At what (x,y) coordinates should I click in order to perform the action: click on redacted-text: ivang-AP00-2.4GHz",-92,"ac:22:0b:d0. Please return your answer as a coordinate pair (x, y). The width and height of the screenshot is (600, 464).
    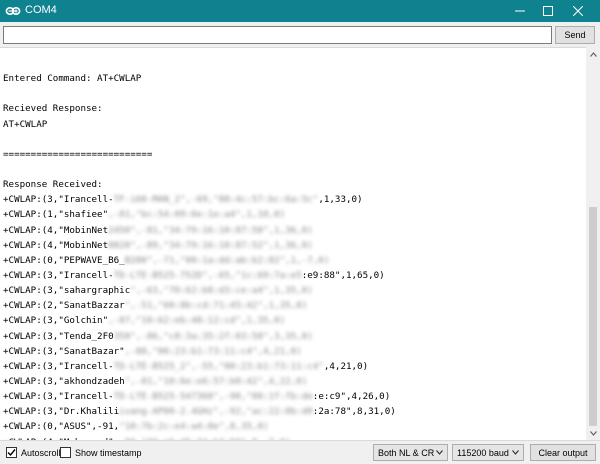
    Looking at the image, I should click on (216, 412).